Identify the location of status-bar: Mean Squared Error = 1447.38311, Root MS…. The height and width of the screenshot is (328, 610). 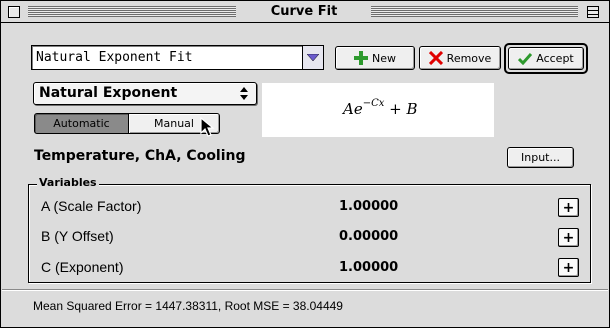
(188, 306).